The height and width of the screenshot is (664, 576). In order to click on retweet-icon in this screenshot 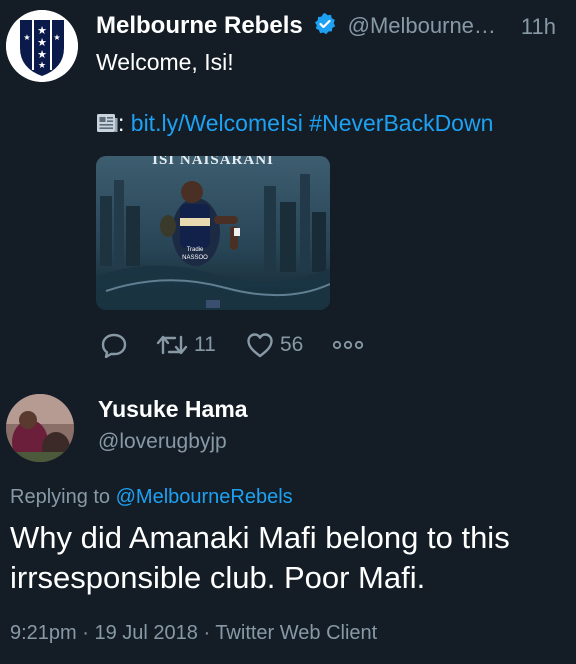, I will do `click(172, 345)`.